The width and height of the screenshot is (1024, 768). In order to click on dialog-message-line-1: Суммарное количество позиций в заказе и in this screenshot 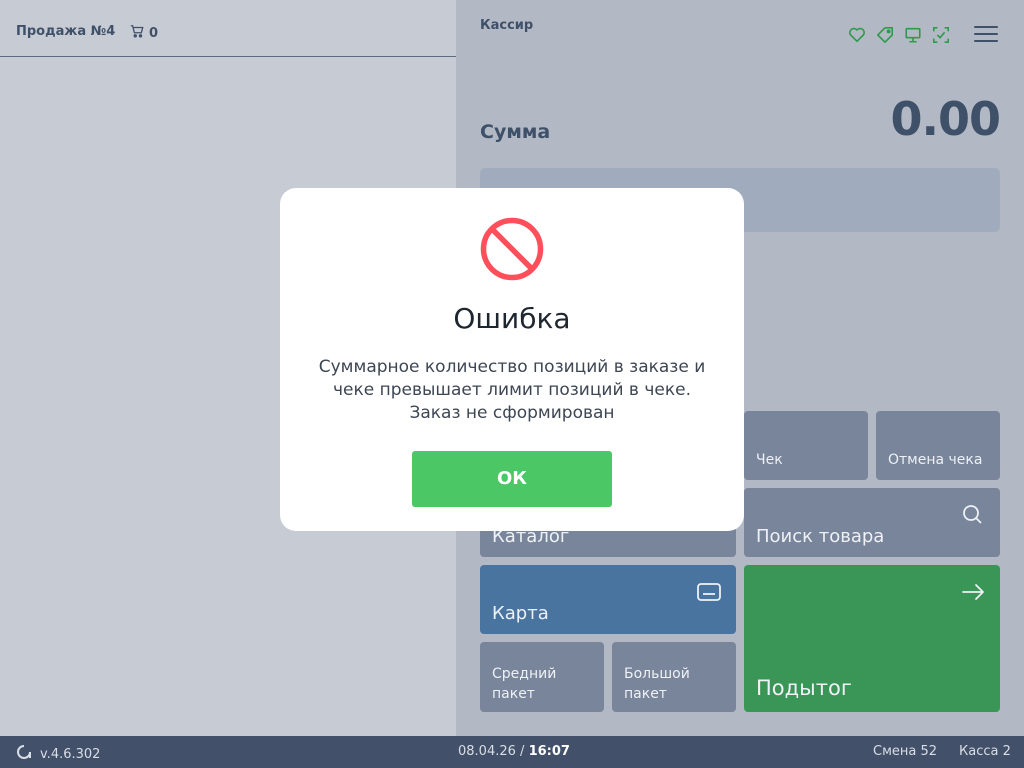, I will do `click(512, 367)`.